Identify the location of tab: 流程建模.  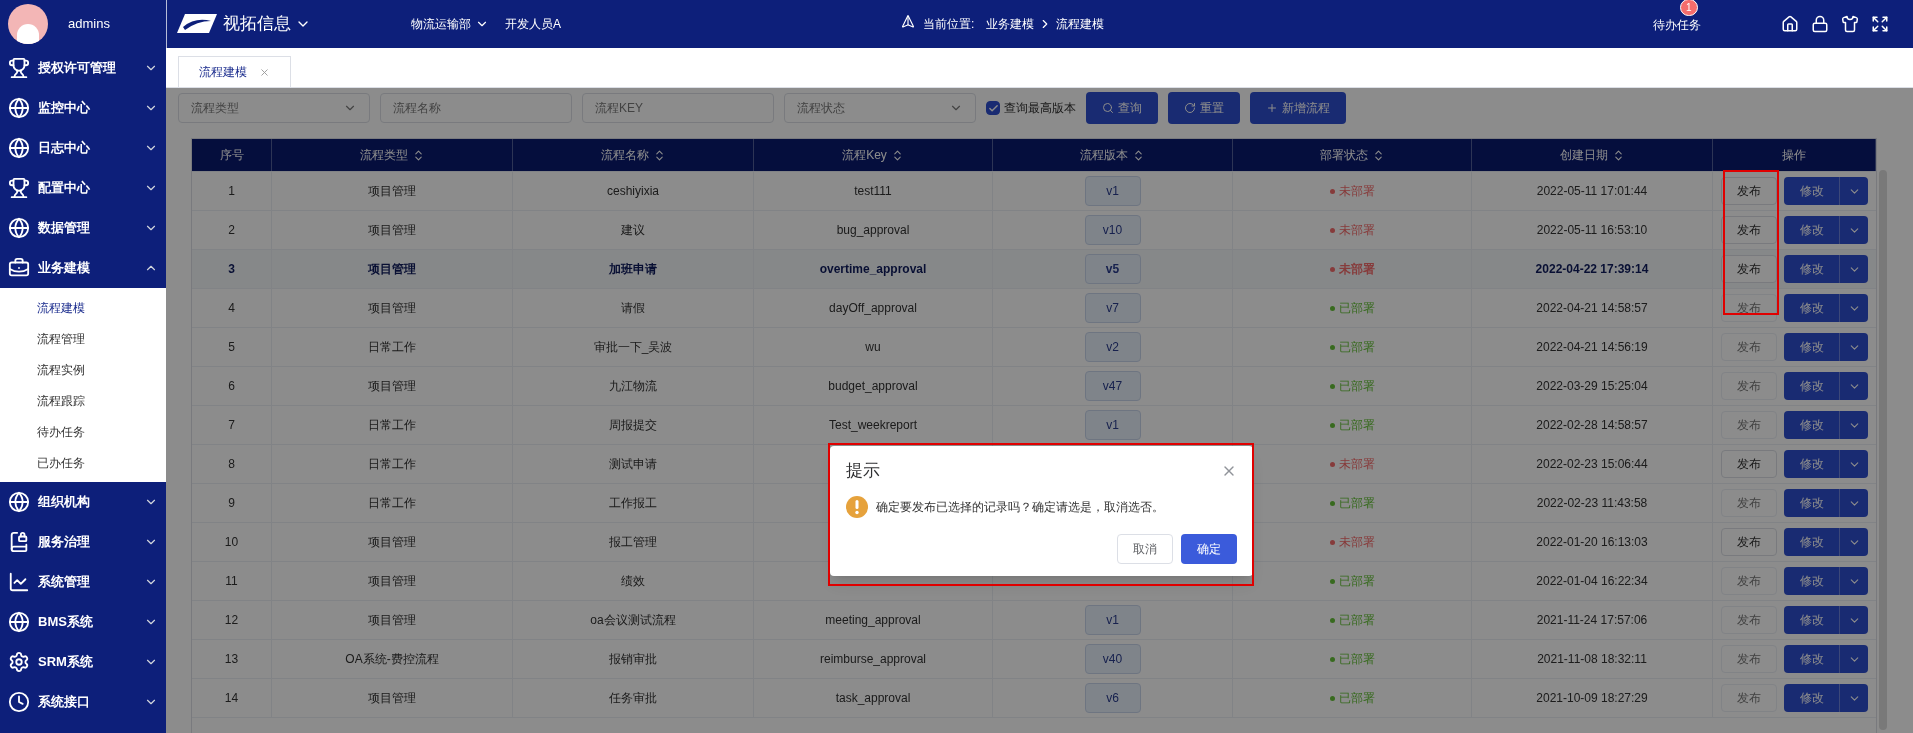
(234, 71).